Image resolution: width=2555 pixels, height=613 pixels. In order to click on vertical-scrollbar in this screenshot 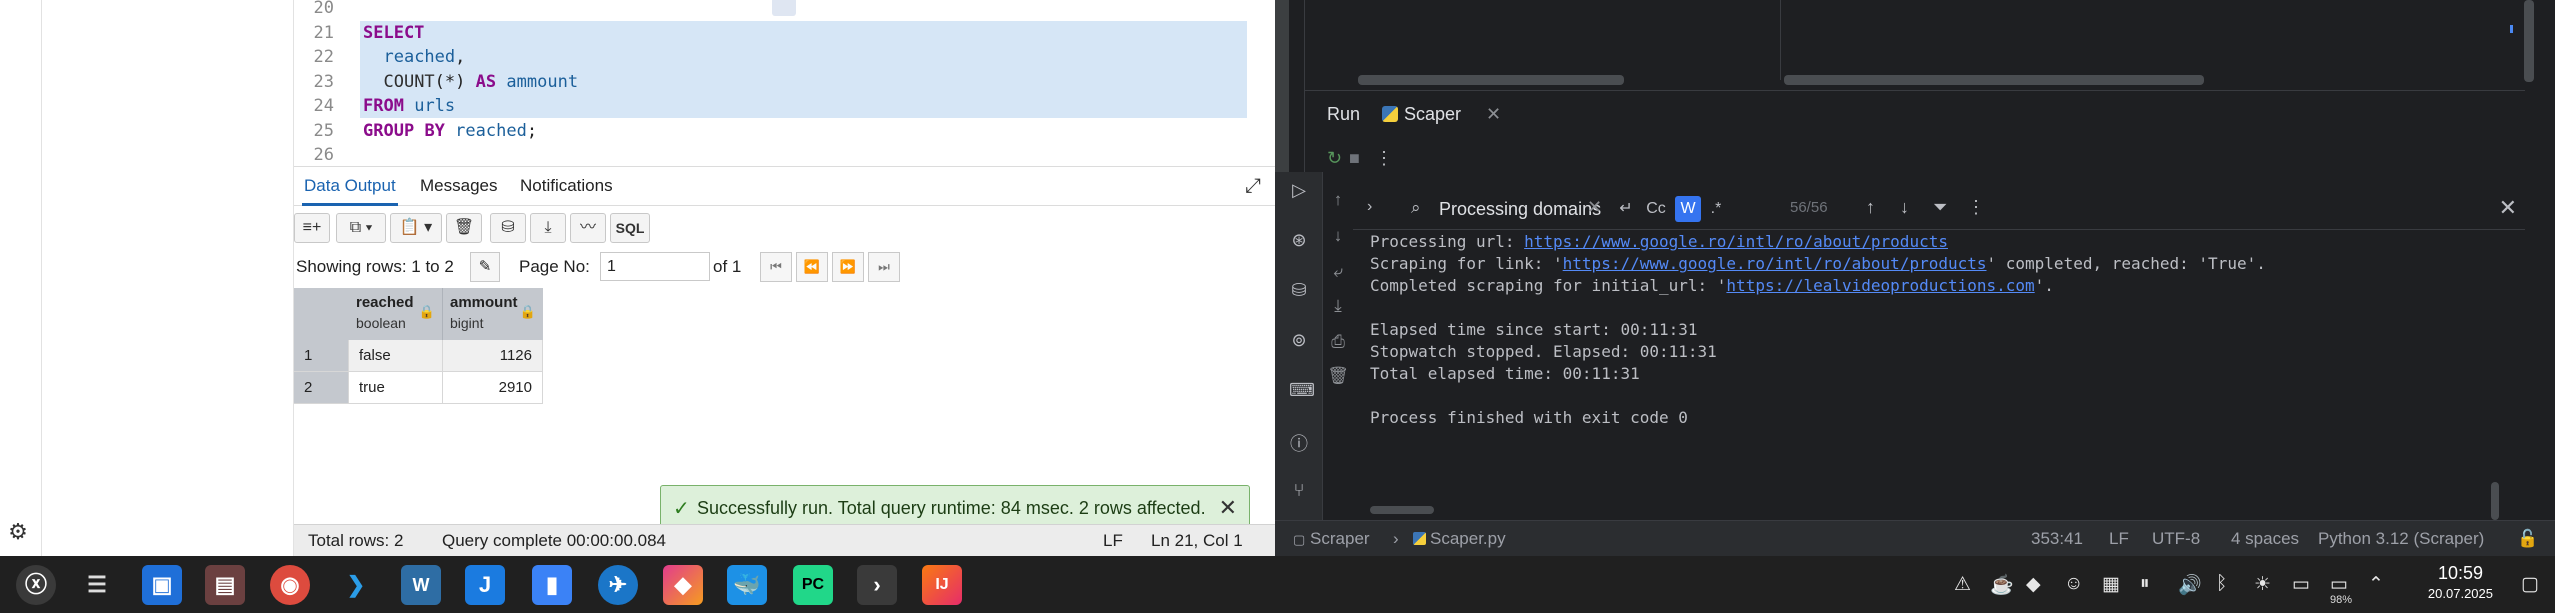, I will do `click(2529, 41)`.